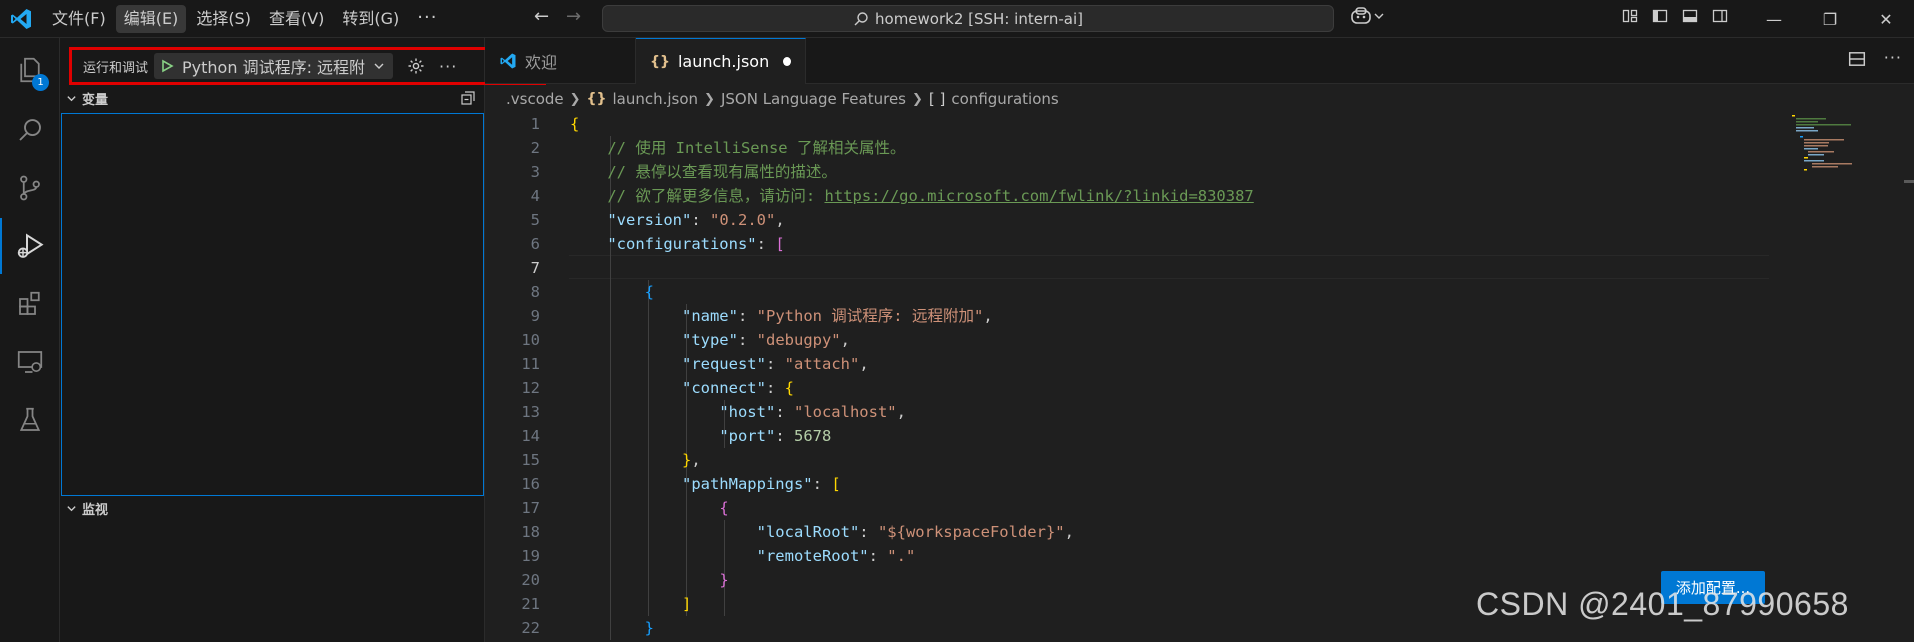 The width and height of the screenshot is (1914, 642). What do you see at coordinates (468, 100) in the screenshot?
I see `collapse-all-icon` at bounding box center [468, 100].